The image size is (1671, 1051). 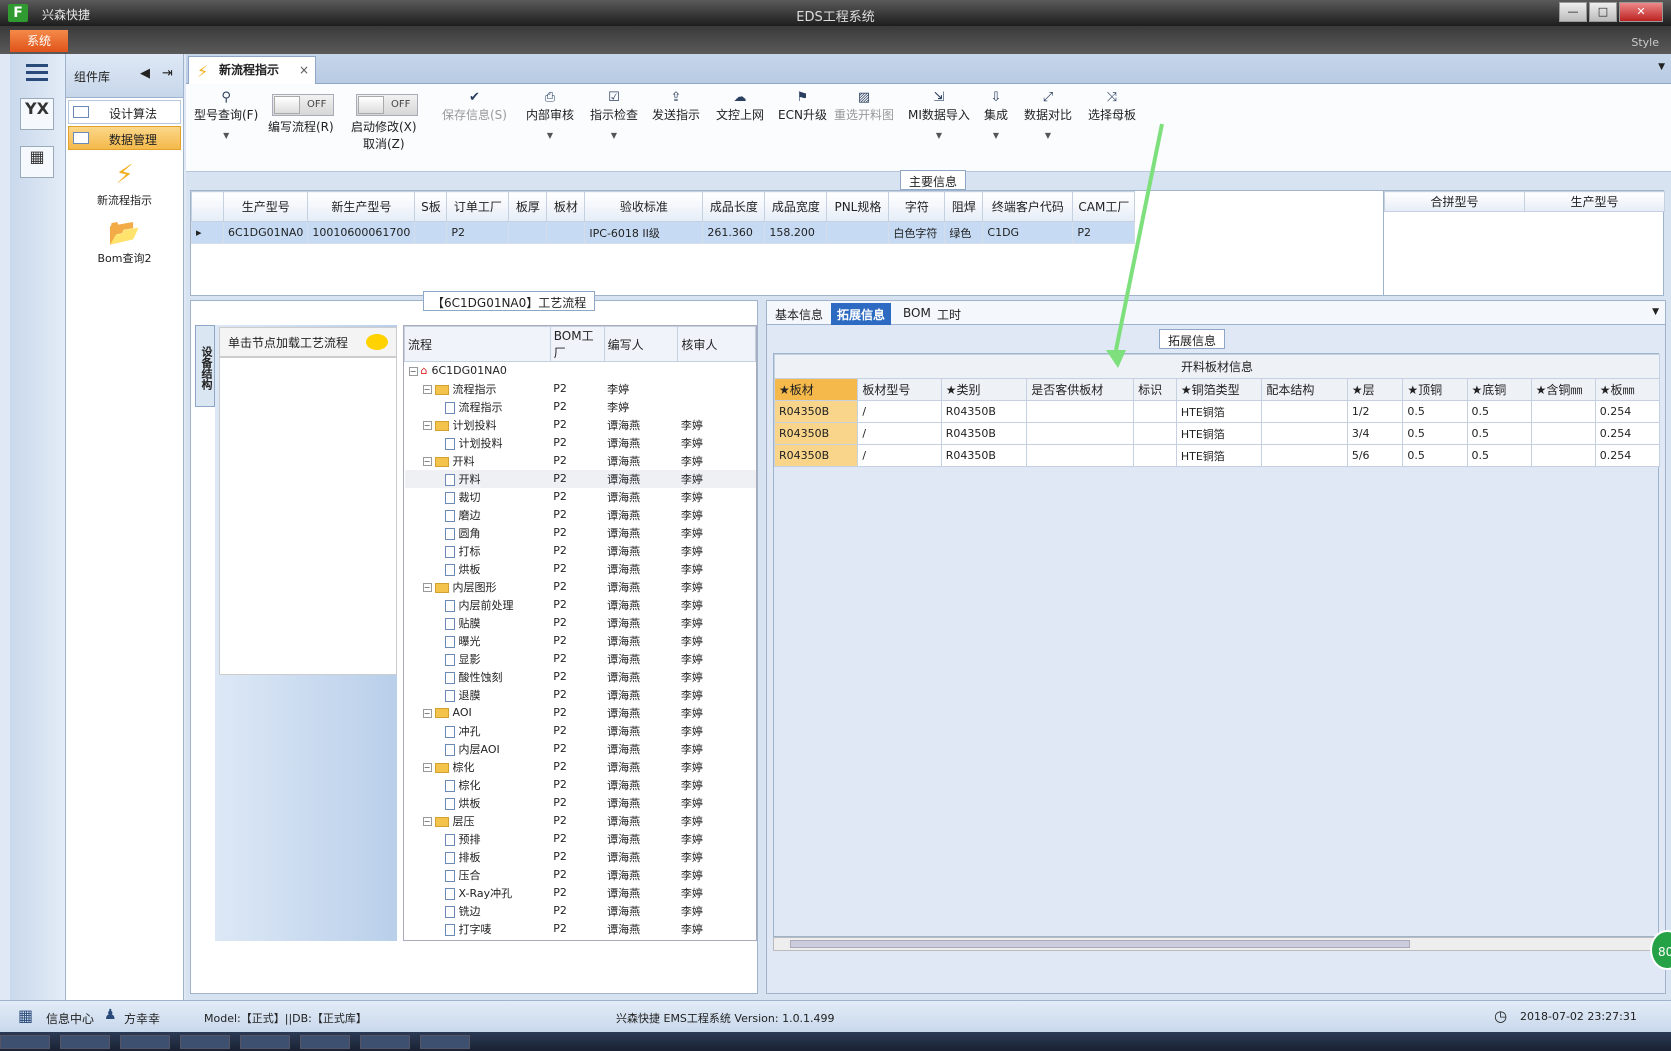 I want to click on tab-equipment-structure: 设备结构, so click(x=205, y=366).